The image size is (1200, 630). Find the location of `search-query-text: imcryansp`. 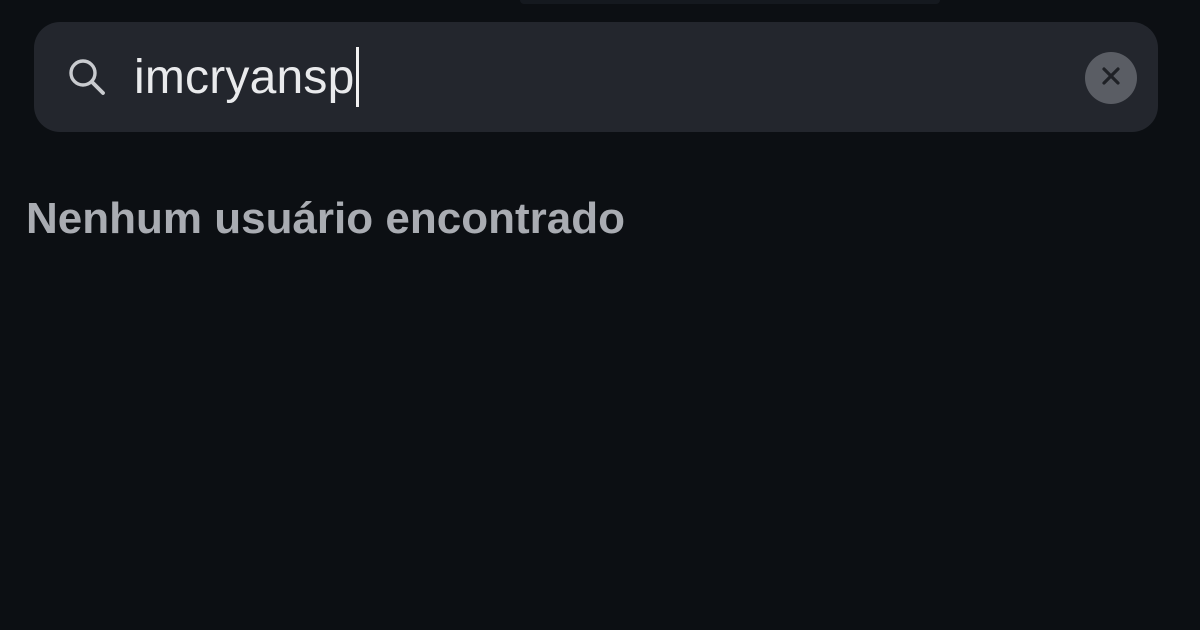

search-query-text: imcryansp is located at coordinates (244, 77).